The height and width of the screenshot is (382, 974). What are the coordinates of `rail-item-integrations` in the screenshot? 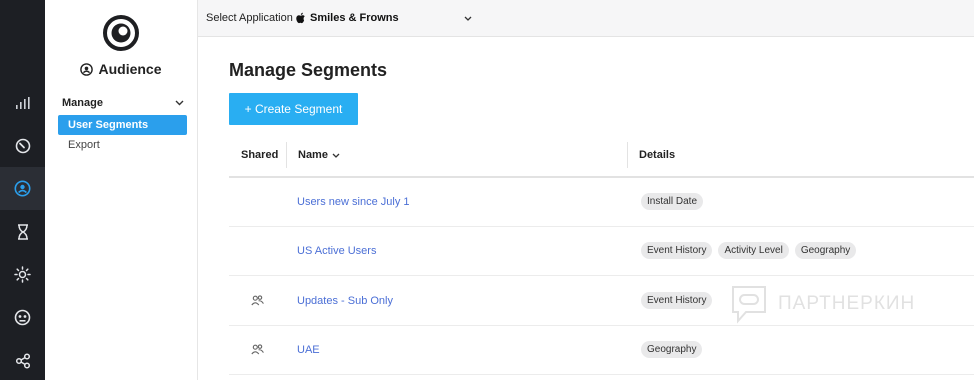 It's located at (22, 360).